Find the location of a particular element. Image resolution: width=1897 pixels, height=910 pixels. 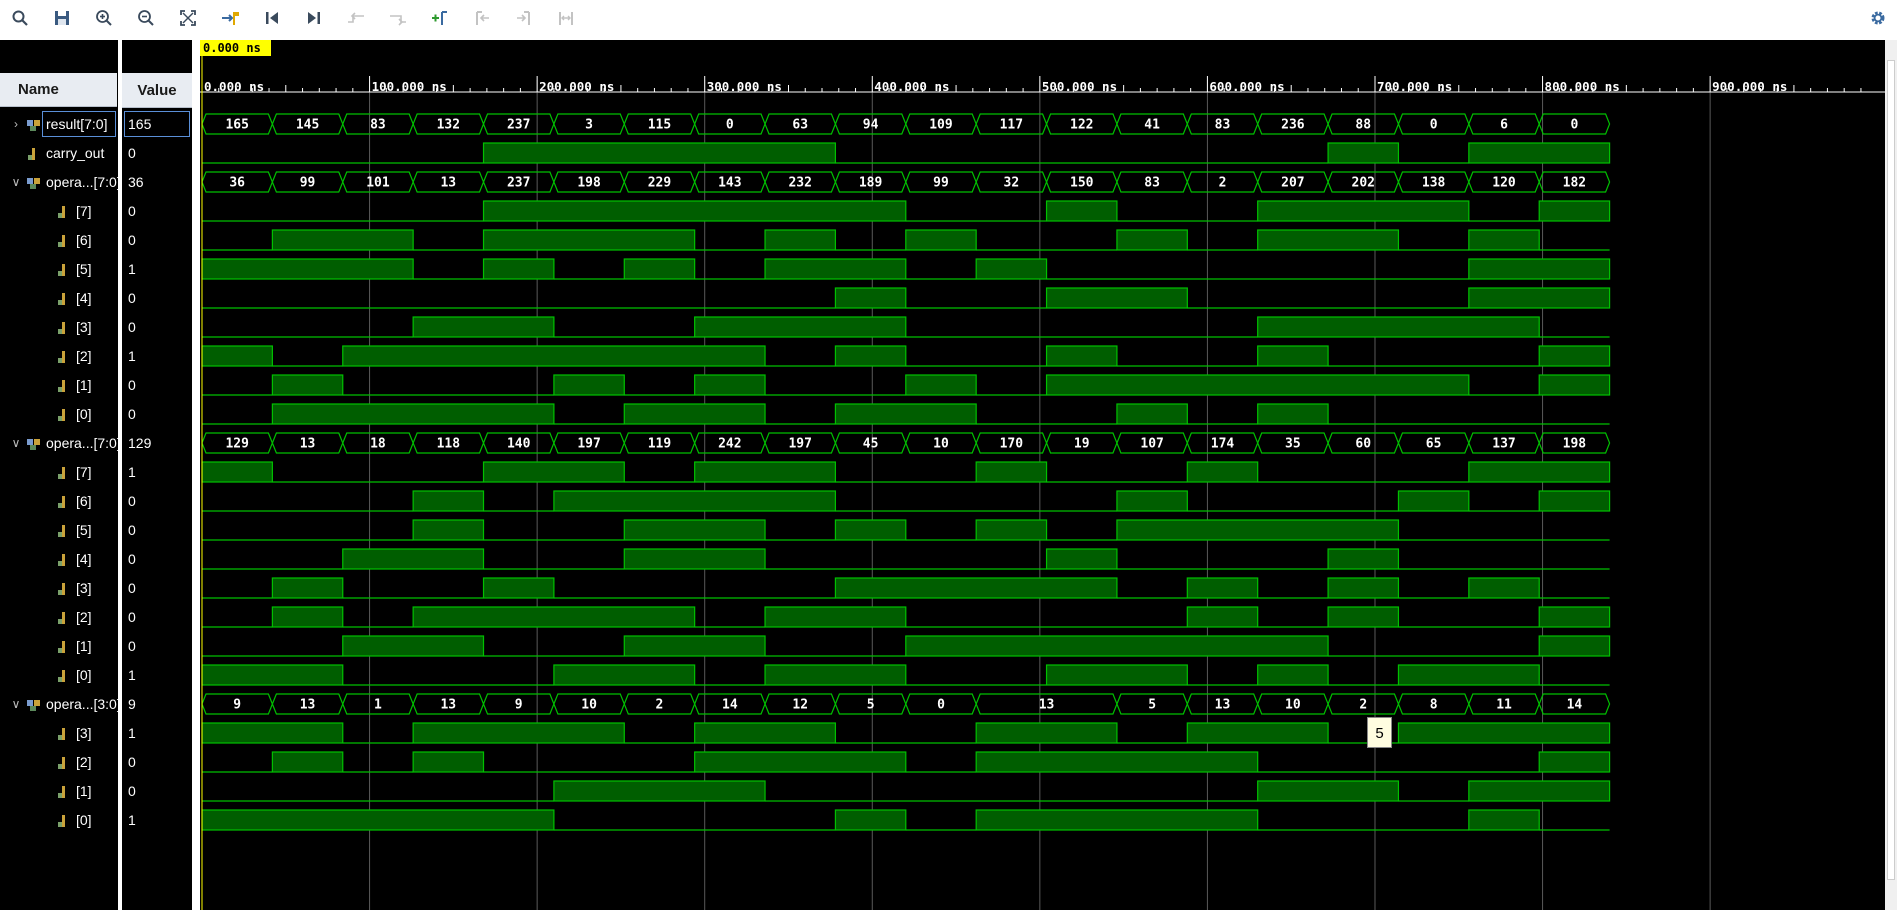

previous-transition-icon is located at coordinates (356, 18).